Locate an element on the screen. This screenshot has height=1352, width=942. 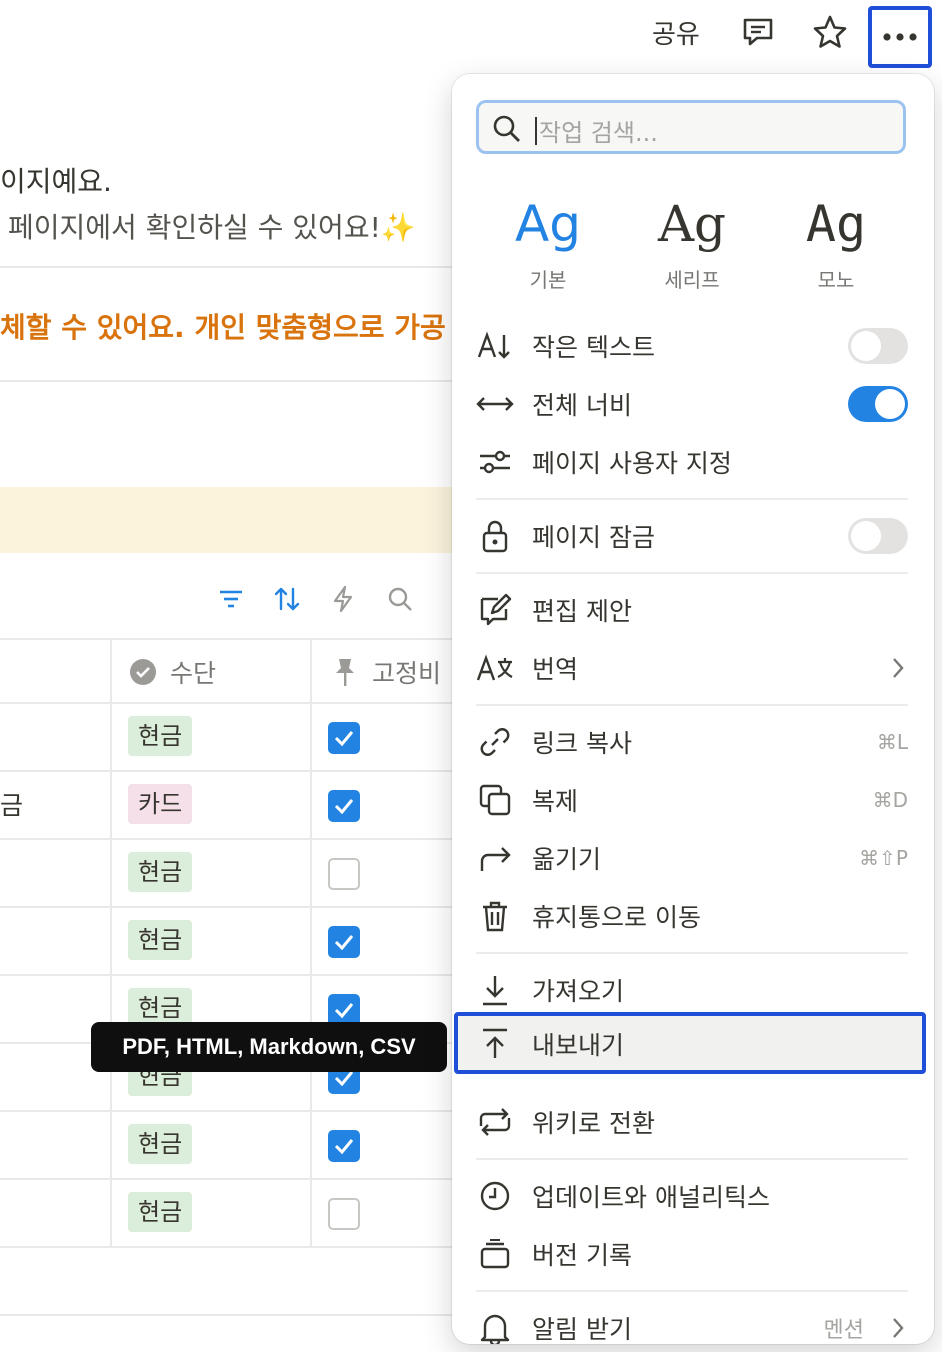
lock-icon is located at coordinates (495, 536).